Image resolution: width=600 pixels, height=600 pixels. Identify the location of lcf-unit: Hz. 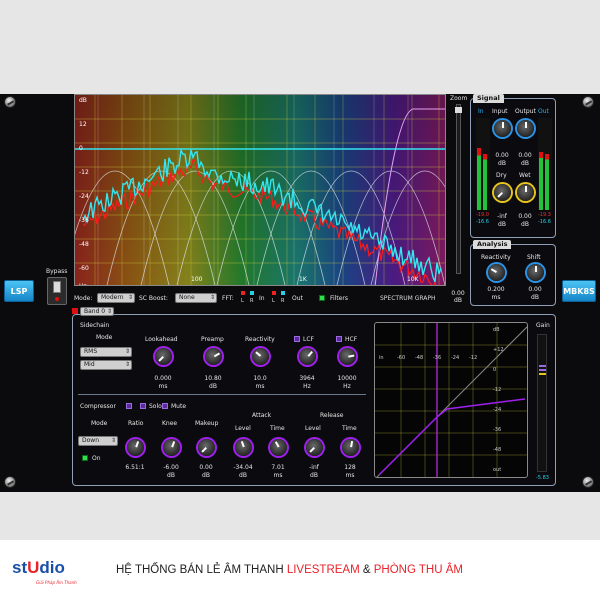
(307, 386).